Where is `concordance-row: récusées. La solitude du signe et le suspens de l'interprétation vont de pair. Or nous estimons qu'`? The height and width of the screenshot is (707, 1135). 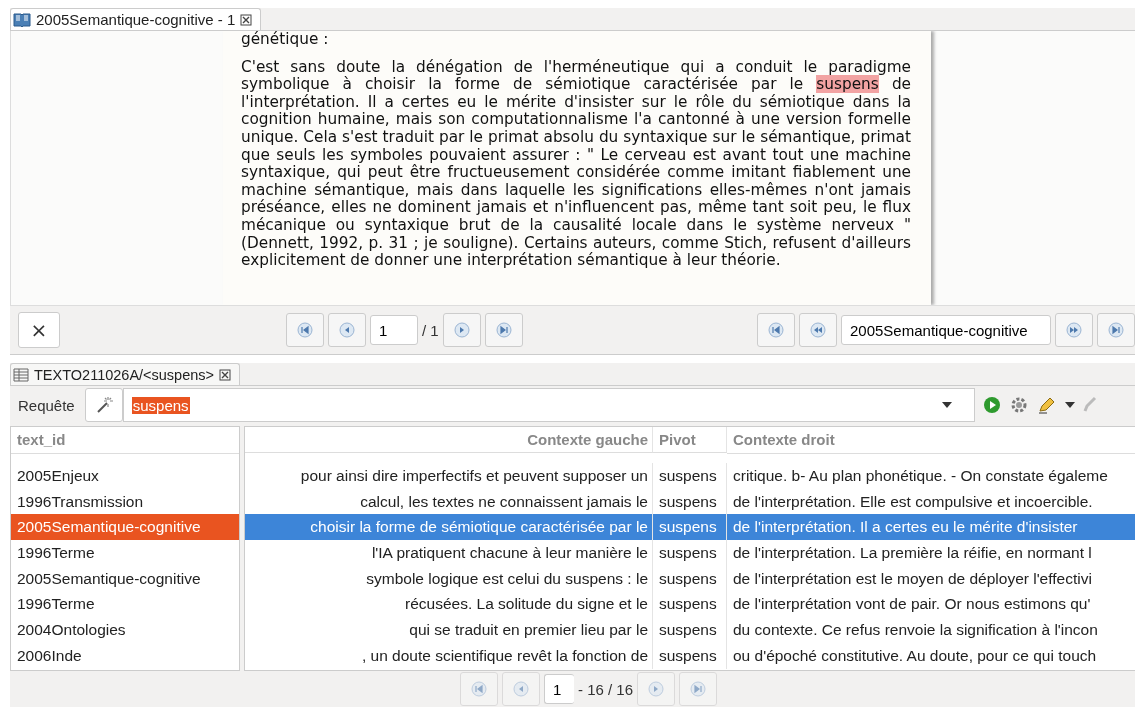 concordance-row: récusées. La solitude du signe et le suspens de l'interprétation vont de pair. Or nous estimons qu' is located at coordinates (690, 604).